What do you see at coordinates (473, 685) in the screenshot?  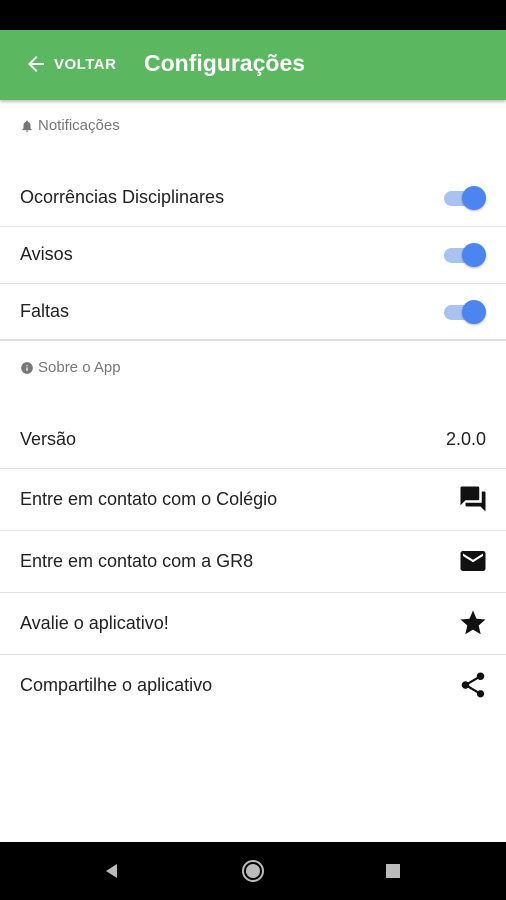 I see `share-icon` at bounding box center [473, 685].